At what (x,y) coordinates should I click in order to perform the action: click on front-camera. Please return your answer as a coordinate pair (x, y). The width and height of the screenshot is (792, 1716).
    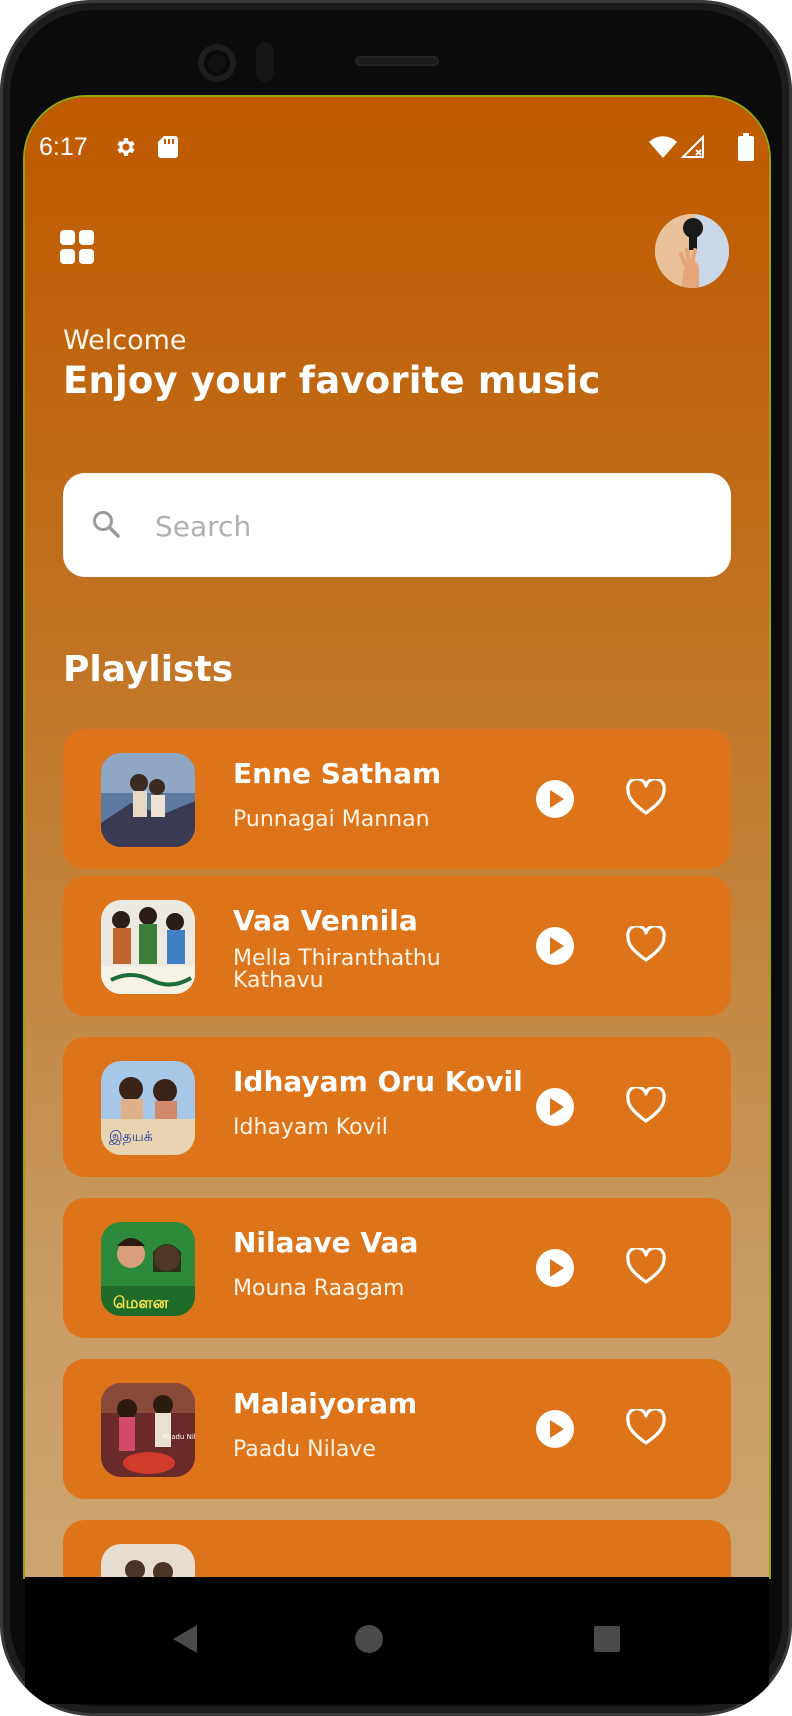
    Looking at the image, I should click on (217, 63).